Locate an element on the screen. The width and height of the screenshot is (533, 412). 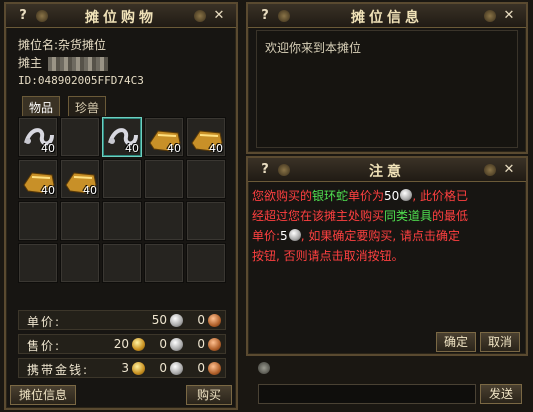
sell-price-copper: 0 is located at coordinates (201, 344).